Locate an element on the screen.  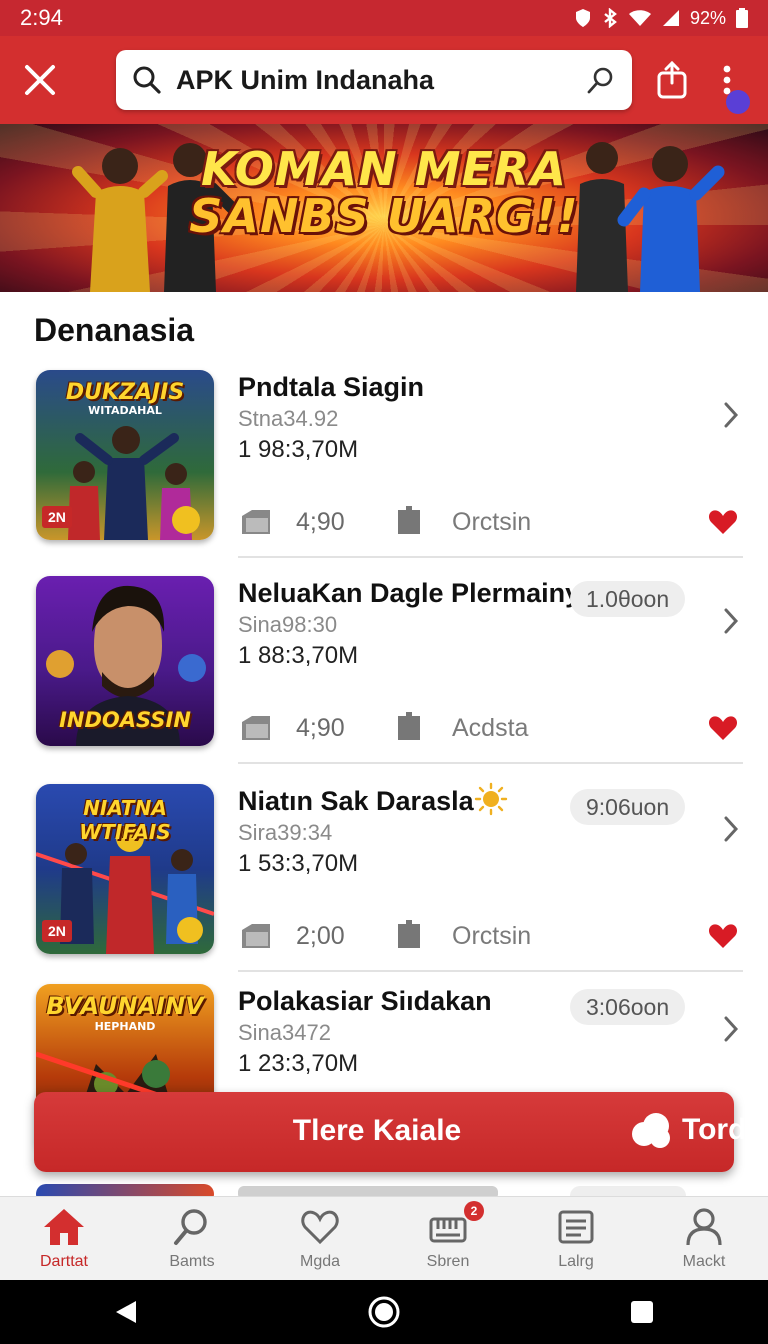
game-stat: 1 23:3,70M is located at coordinates (298, 1063).